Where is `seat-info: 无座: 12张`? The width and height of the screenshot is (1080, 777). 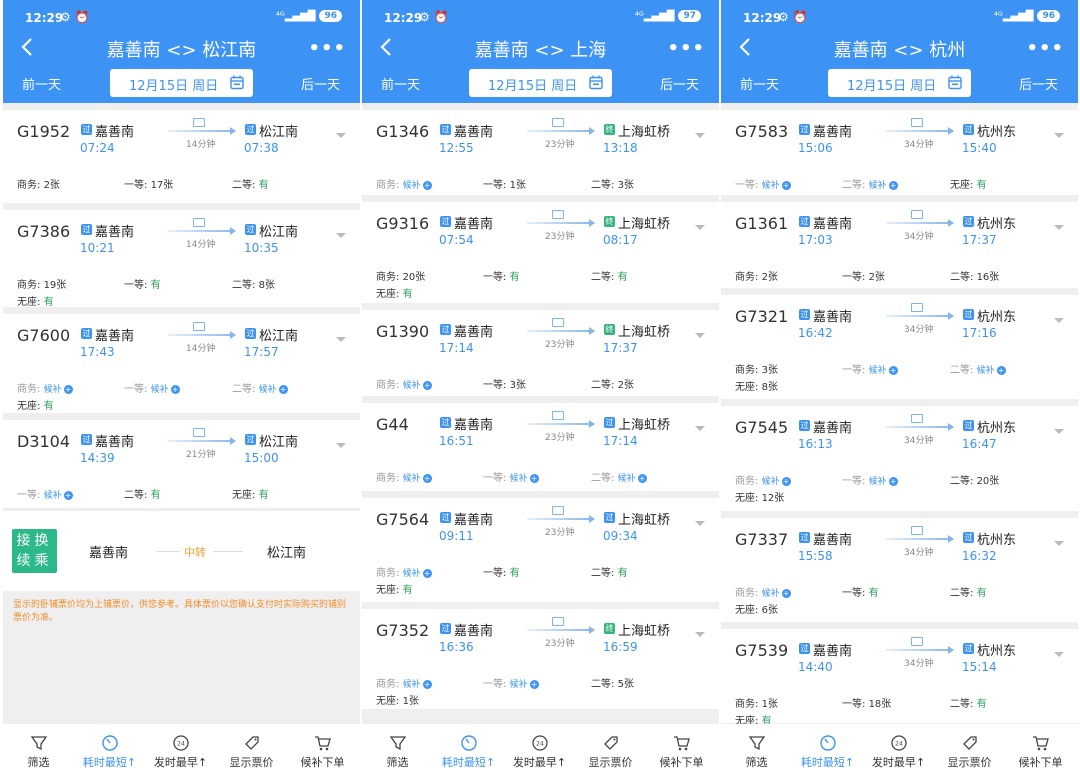
seat-info: 无座: 12张 is located at coordinates (759, 496).